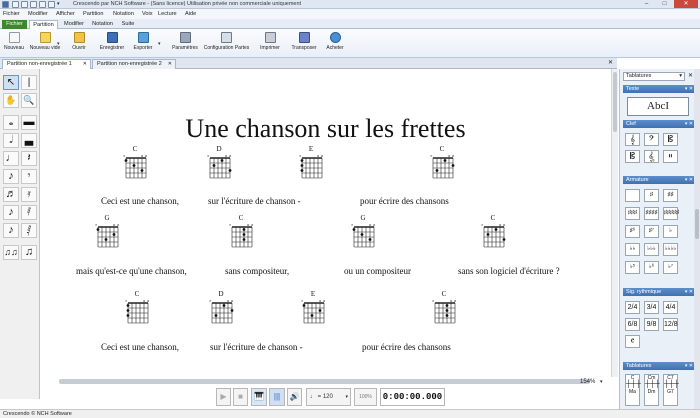  I want to click on maximize-button: □, so click(664, 4).